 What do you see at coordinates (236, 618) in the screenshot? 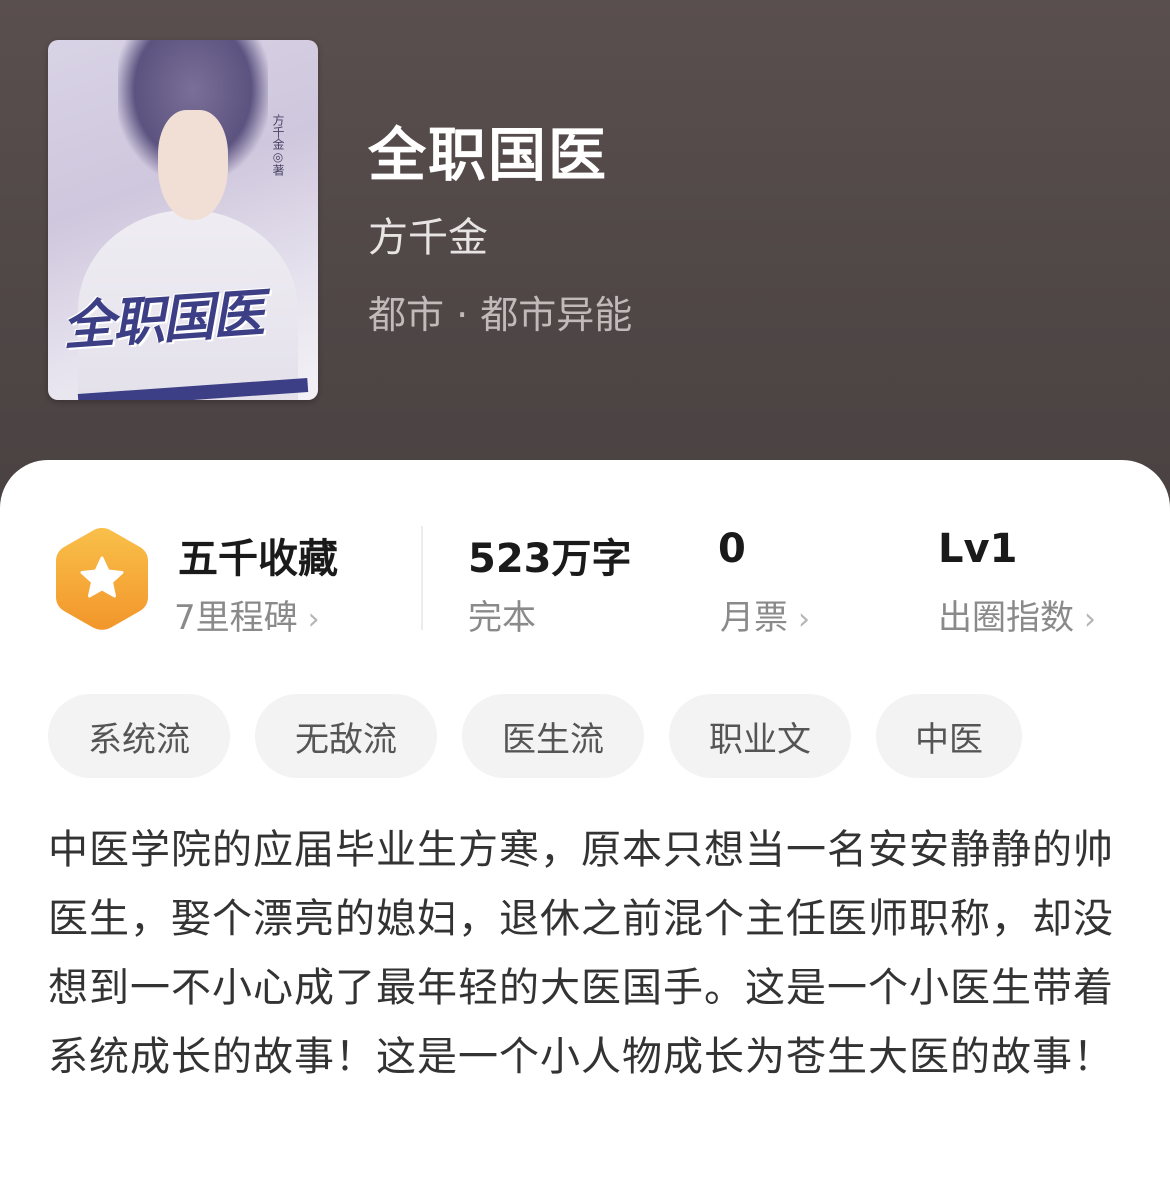
I see `milestone-text: 7里程碑` at bounding box center [236, 618].